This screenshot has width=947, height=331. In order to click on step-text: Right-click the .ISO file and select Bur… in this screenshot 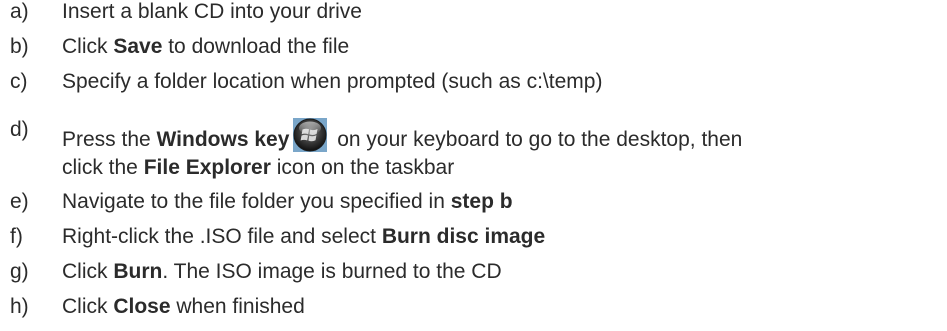, I will do `click(304, 236)`.